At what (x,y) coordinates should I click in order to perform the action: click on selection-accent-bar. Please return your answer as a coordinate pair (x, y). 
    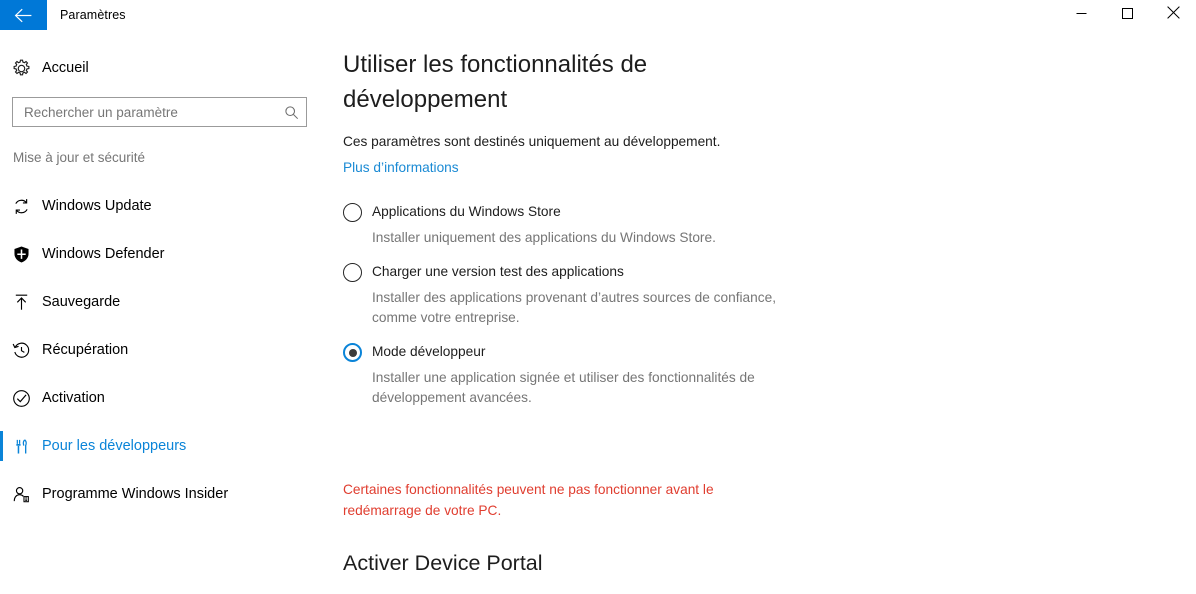
    Looking at the image, I should click on (1, 446).